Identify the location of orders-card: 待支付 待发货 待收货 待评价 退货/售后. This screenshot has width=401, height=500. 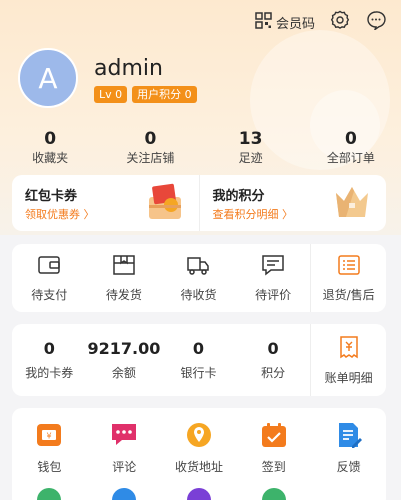
(199, 278).